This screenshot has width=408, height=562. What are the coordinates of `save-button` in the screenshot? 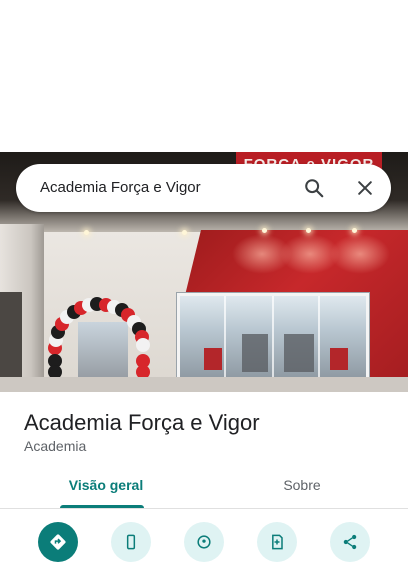 It's located at (277, 542).